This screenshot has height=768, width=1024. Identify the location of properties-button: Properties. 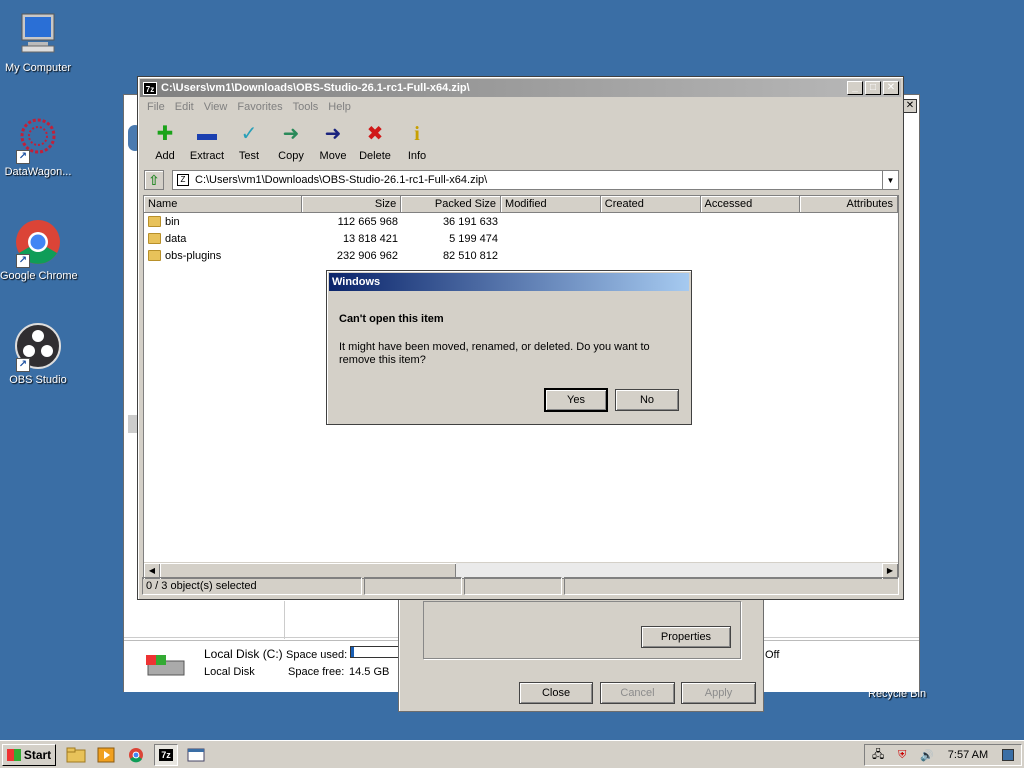
(686, 637).